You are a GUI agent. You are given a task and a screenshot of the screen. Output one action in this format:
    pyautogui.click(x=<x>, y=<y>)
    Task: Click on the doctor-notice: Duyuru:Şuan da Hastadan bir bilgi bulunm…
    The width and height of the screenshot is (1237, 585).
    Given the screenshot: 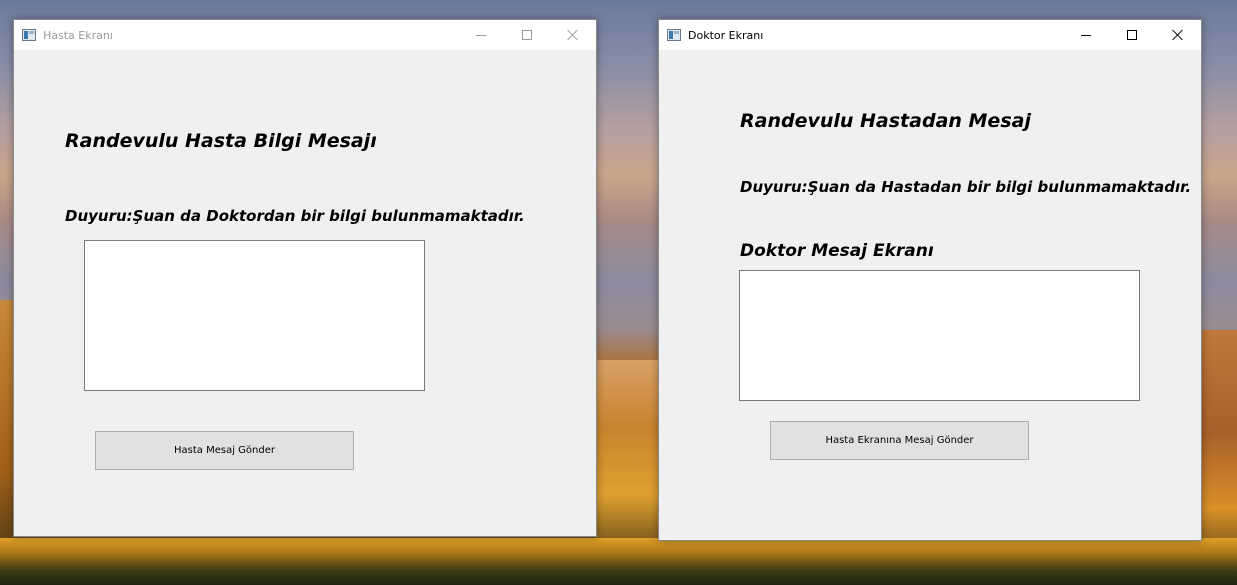 What is the action you would take?
    pyautogui.click(x=966, y=187)
    